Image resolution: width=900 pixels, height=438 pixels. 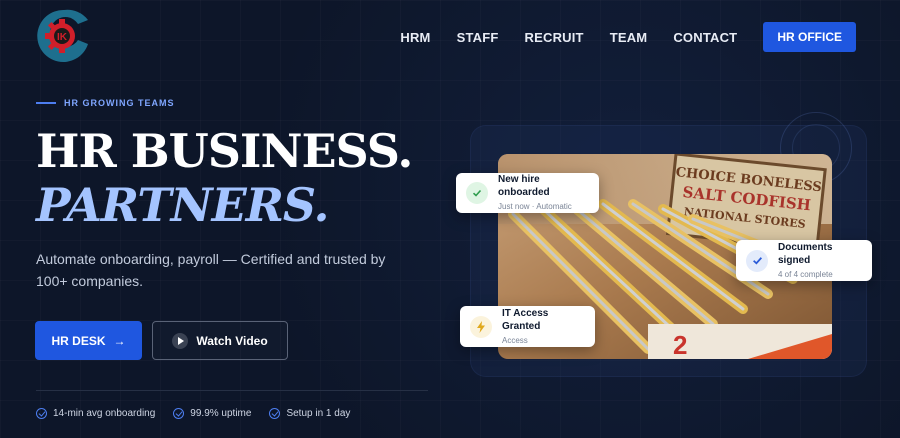 What do you see at coordinates (232, 340) in the screenshot?
I see `watch-video-label: Watch Video` at bounding box center [232, 340].